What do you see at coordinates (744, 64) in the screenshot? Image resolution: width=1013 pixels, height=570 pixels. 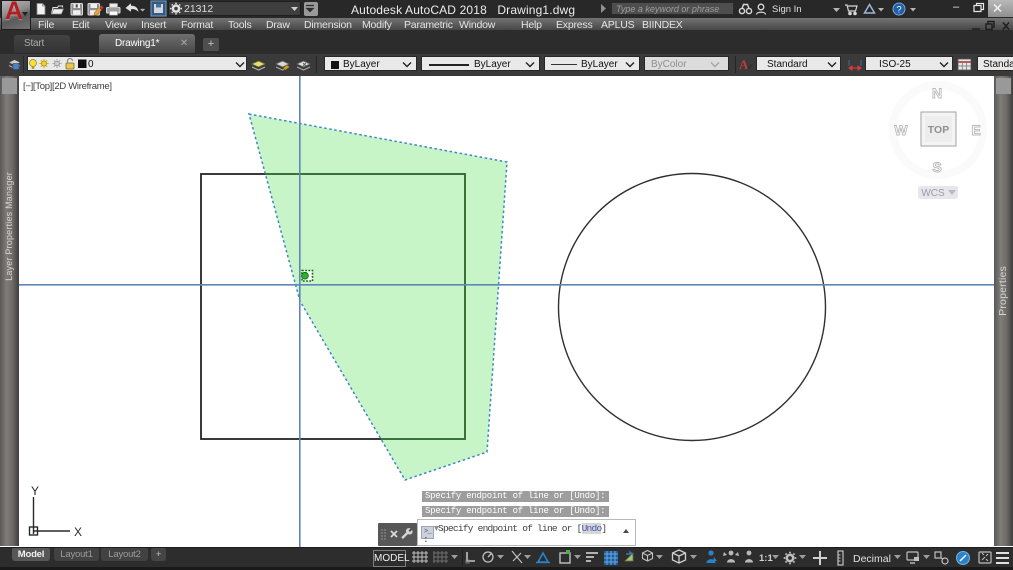 I see `svg-text: A` at bounding box center [744, 64].